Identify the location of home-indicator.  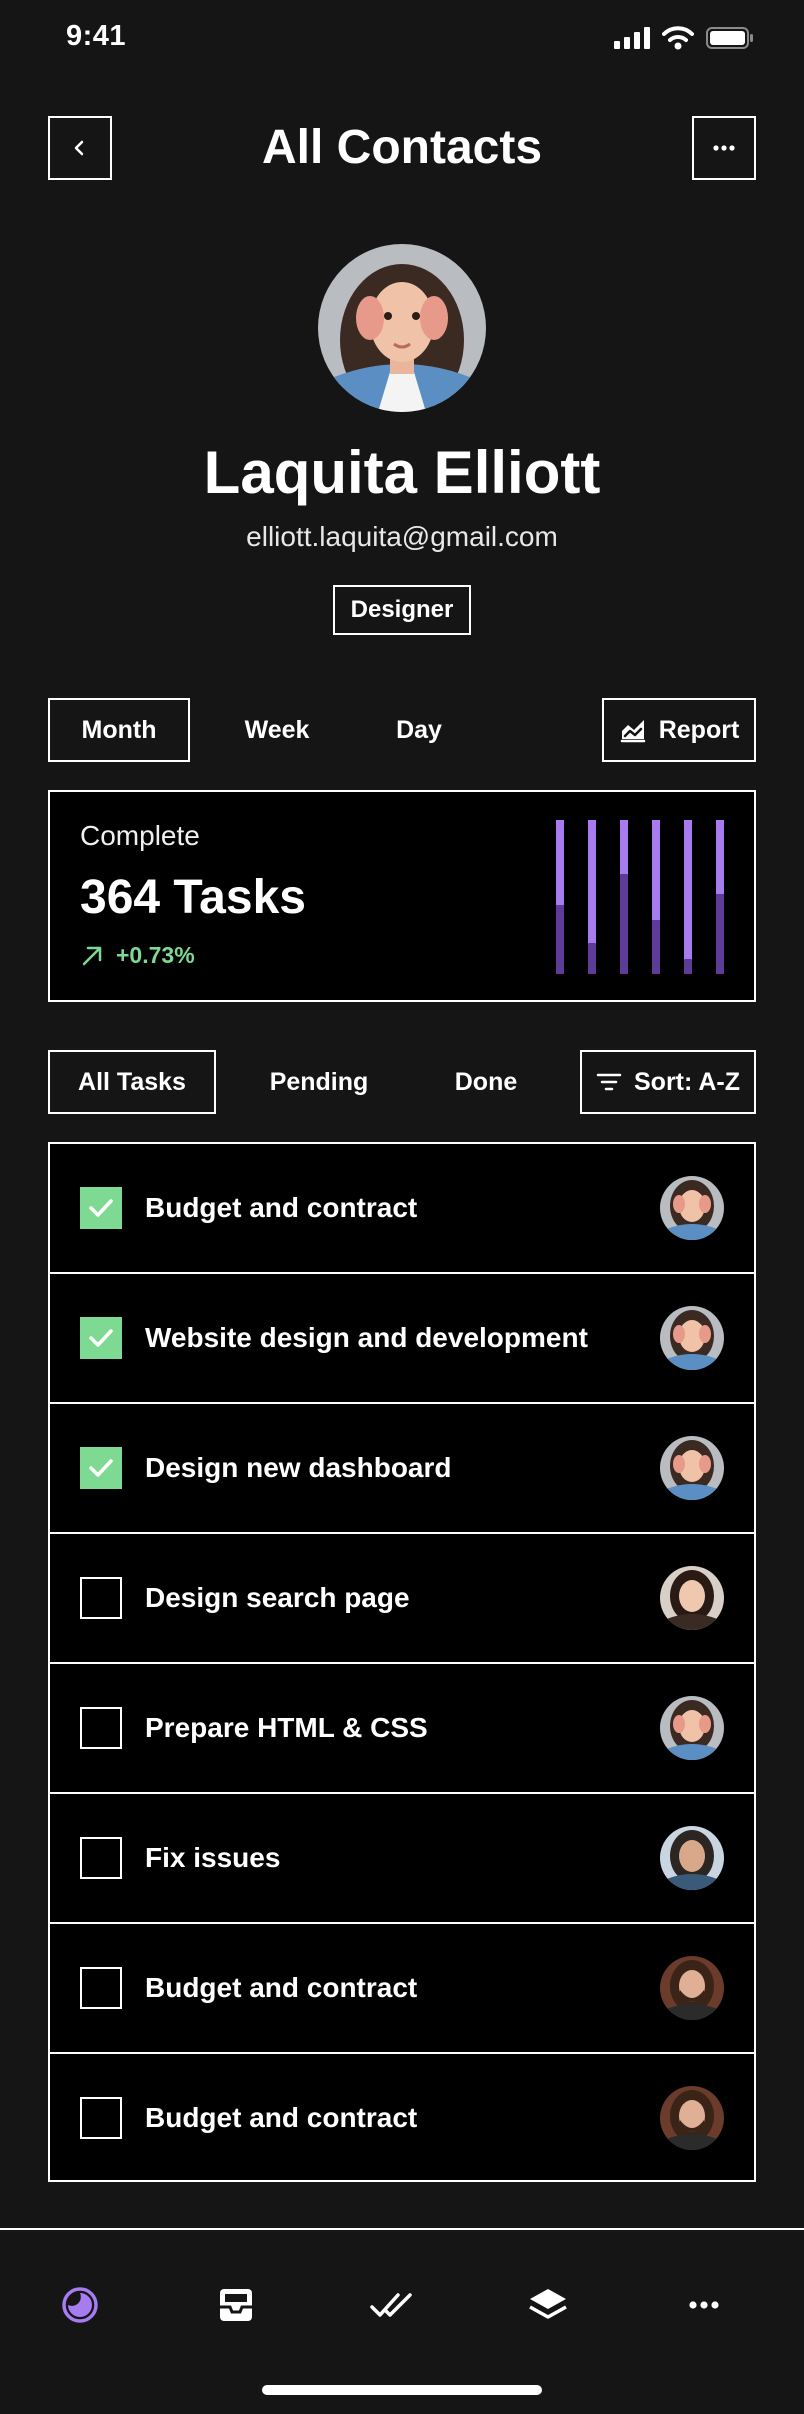
(402, 2390).